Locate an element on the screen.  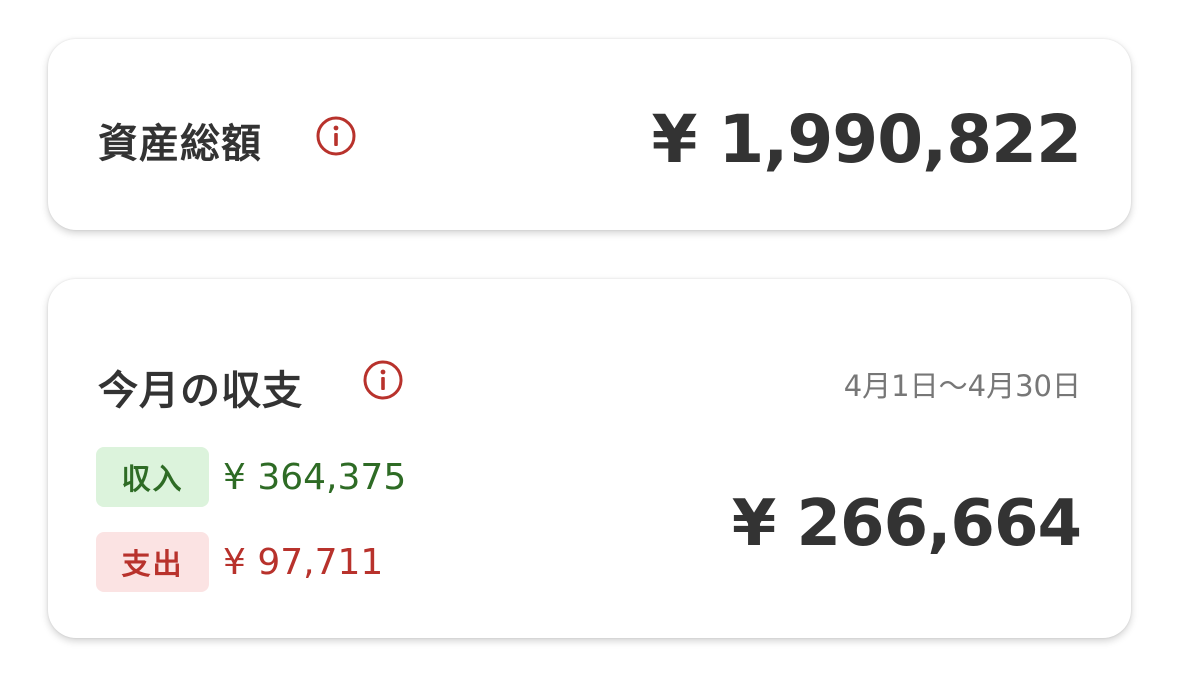
expense-row: 支出 ¥ 97,711 is located at coordinates (239, 562).